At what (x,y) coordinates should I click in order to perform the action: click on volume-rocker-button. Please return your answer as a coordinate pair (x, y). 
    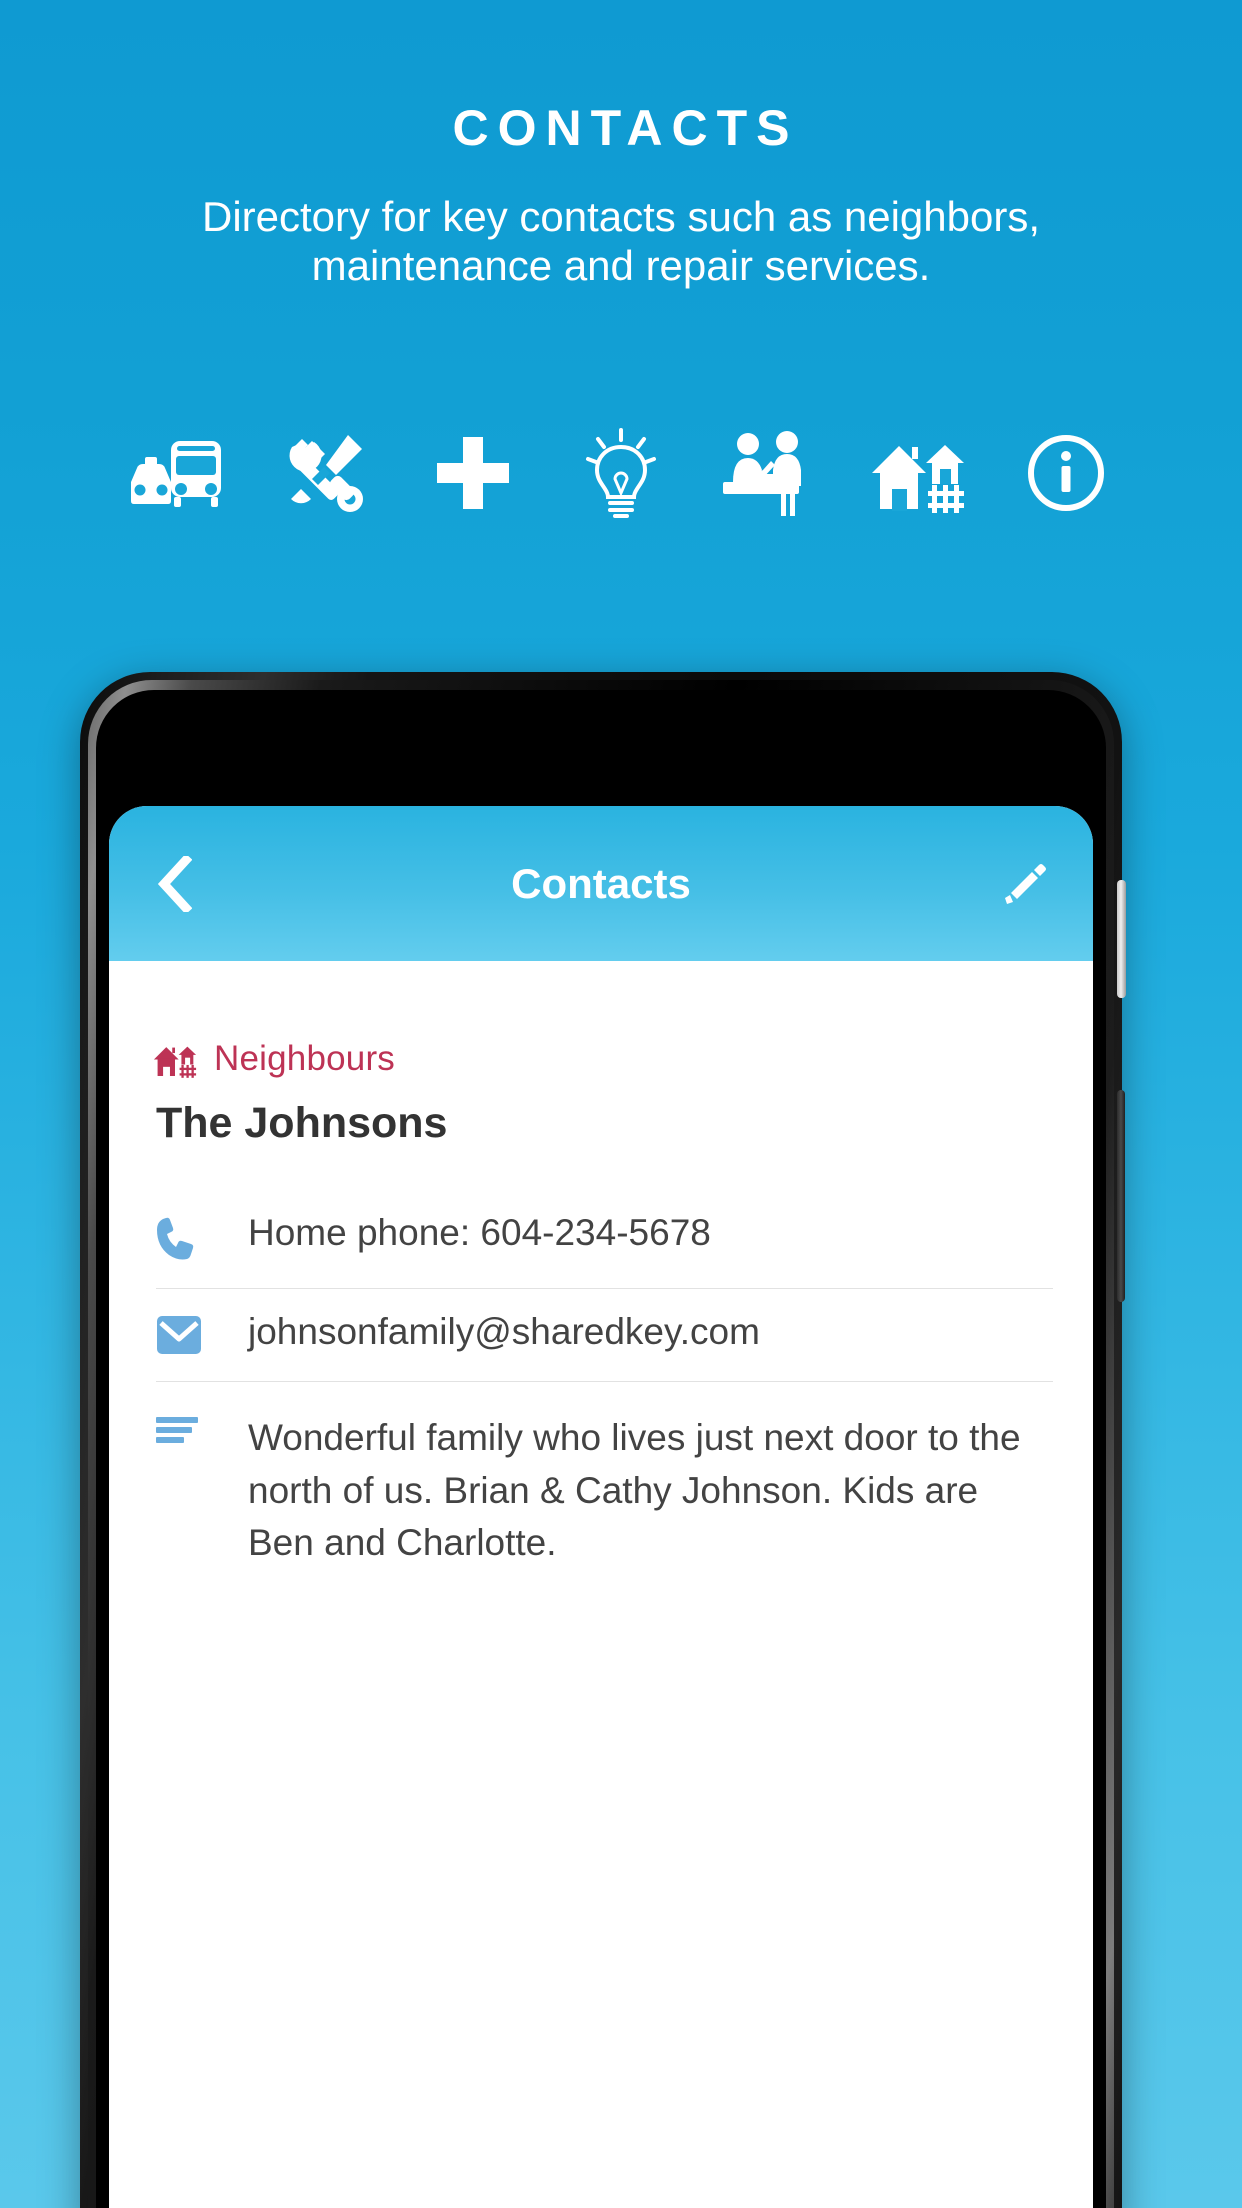
    Looking at the image, I should click on (1121, 1196).